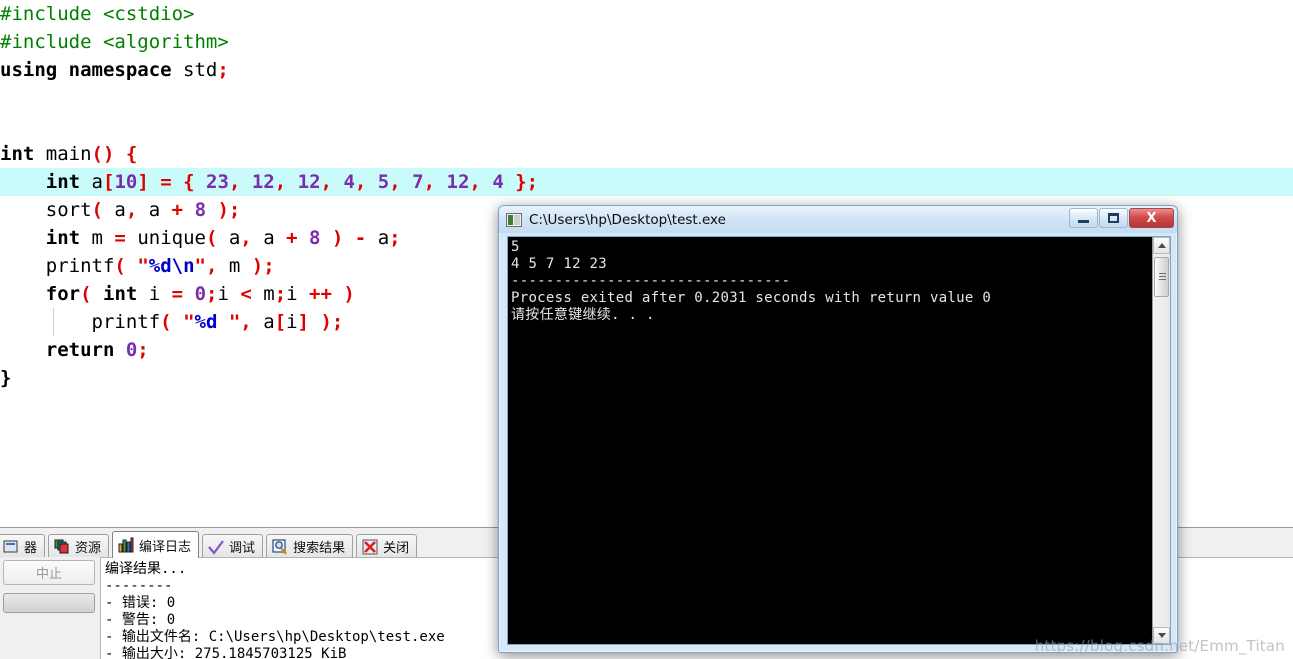  Describe the element at coordinates (1113, 218) in the screenshot. I see `maximize-button` at that location.